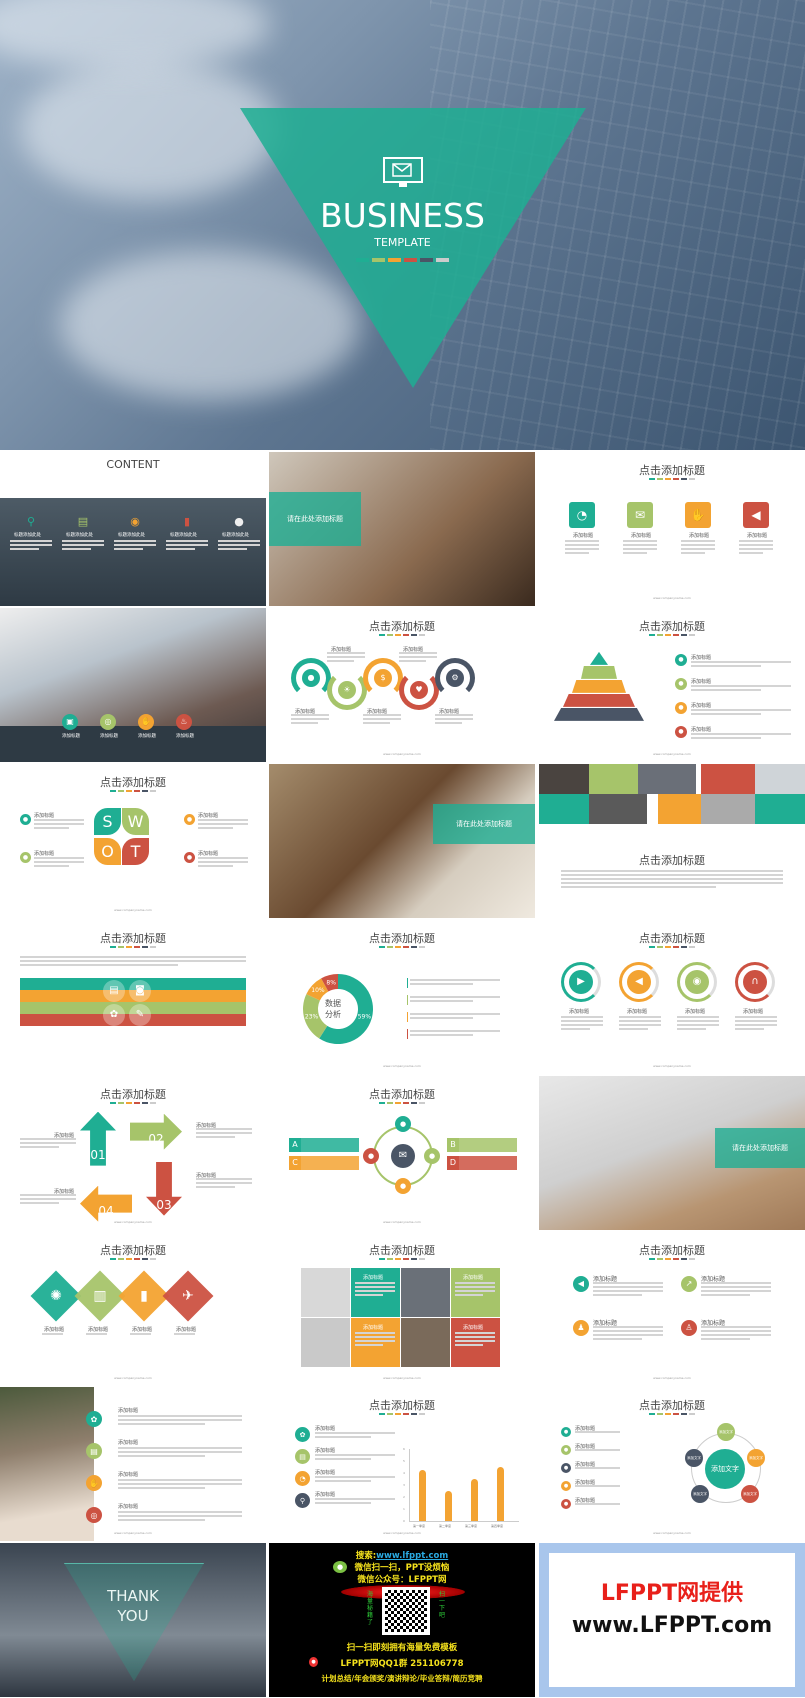 The width and height of the screenshot is (805, 1698). Describe the element at coordinates (133, 790) in the screenshot. I see `color-dots` at that location.